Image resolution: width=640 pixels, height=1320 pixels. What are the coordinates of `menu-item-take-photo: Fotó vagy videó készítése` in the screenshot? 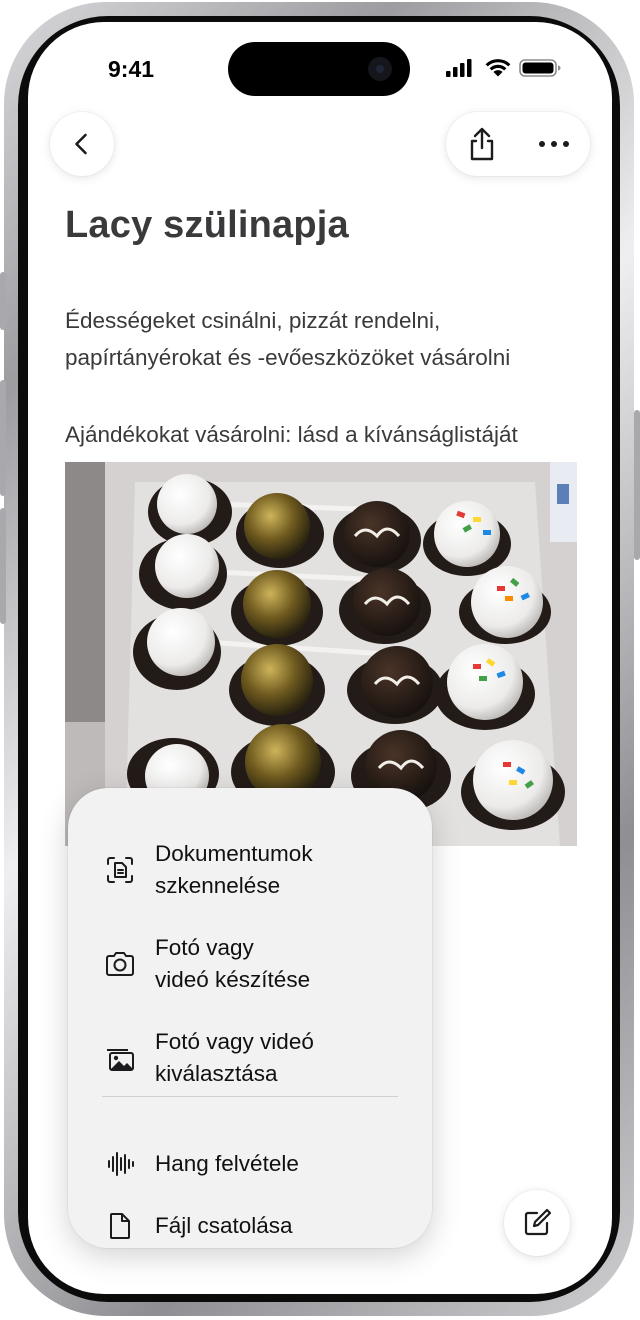 It's located at (250, 964).